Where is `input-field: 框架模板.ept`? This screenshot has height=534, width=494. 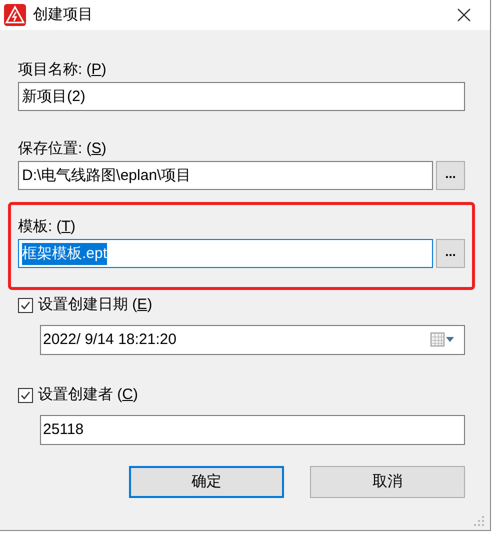
input-field: 框架模板.ept is located at coordinates (225, 253).